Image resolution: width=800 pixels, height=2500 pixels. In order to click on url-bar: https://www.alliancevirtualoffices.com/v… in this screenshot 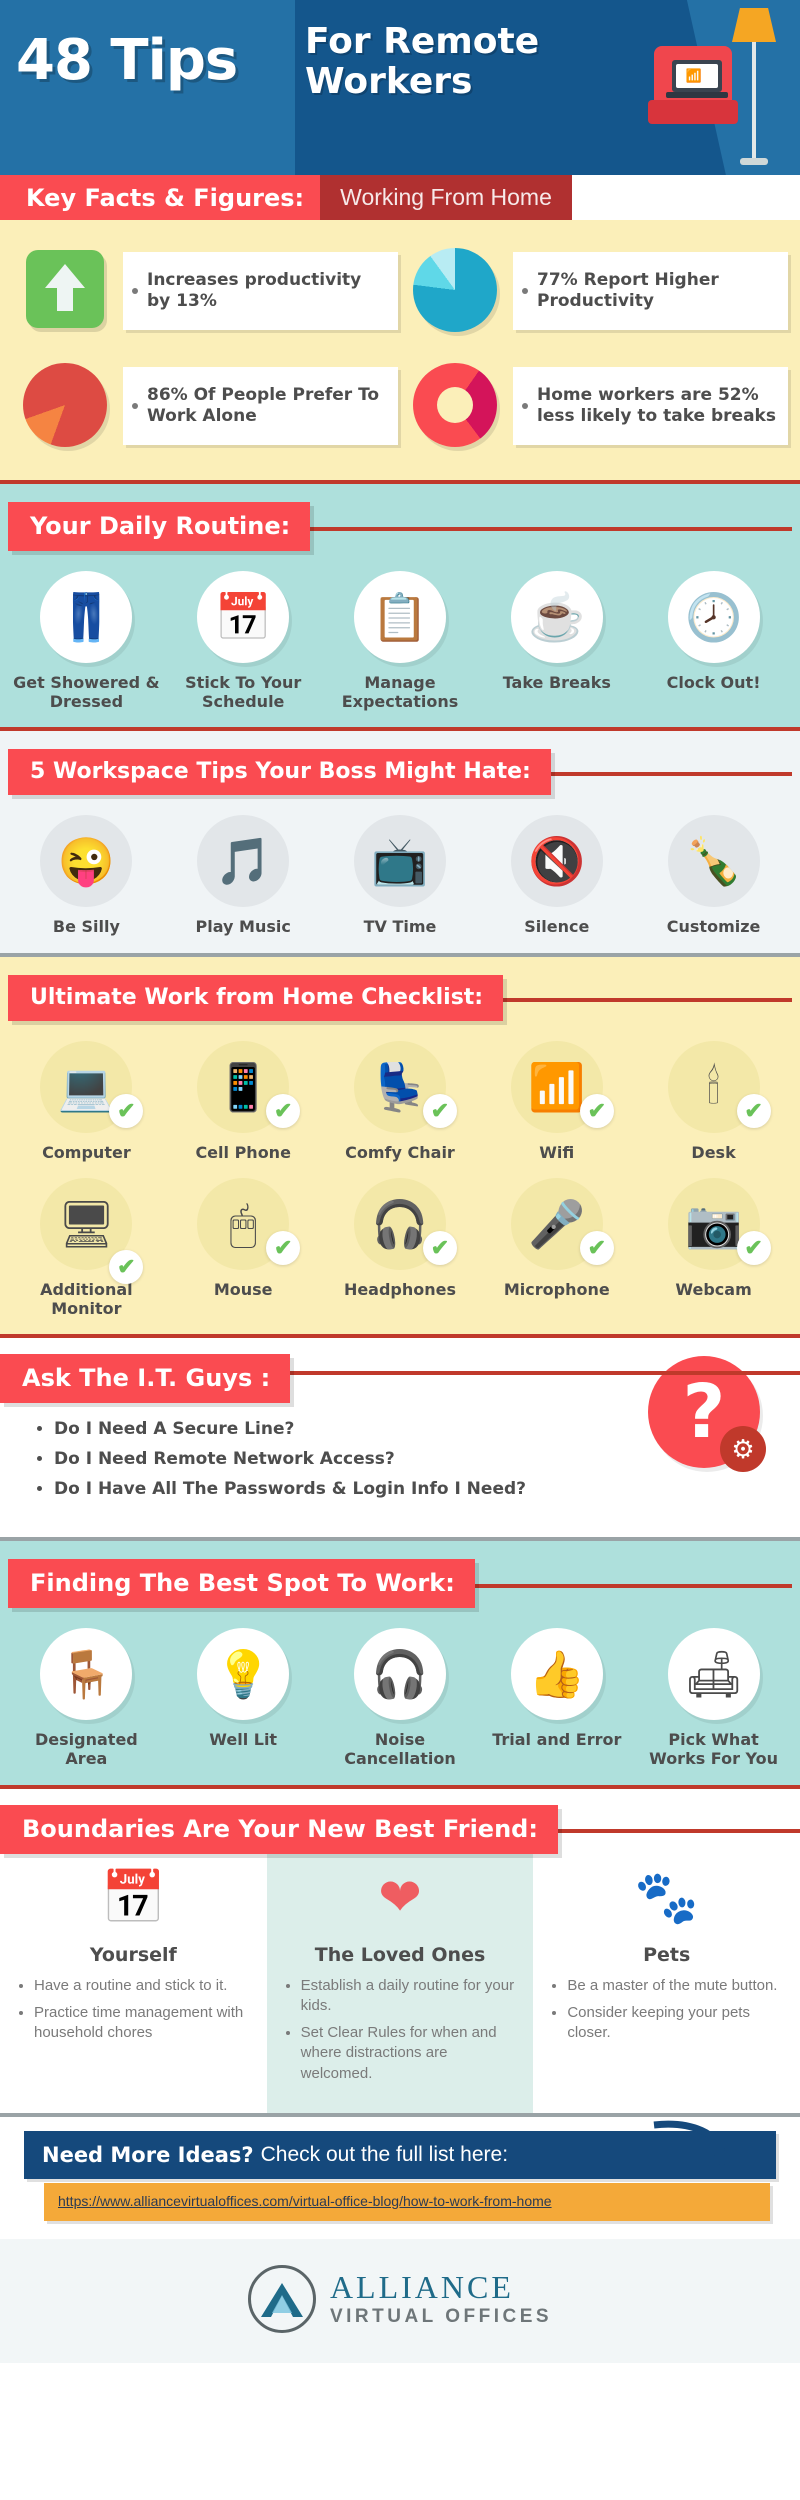, I will do `click(407, 2201)`.